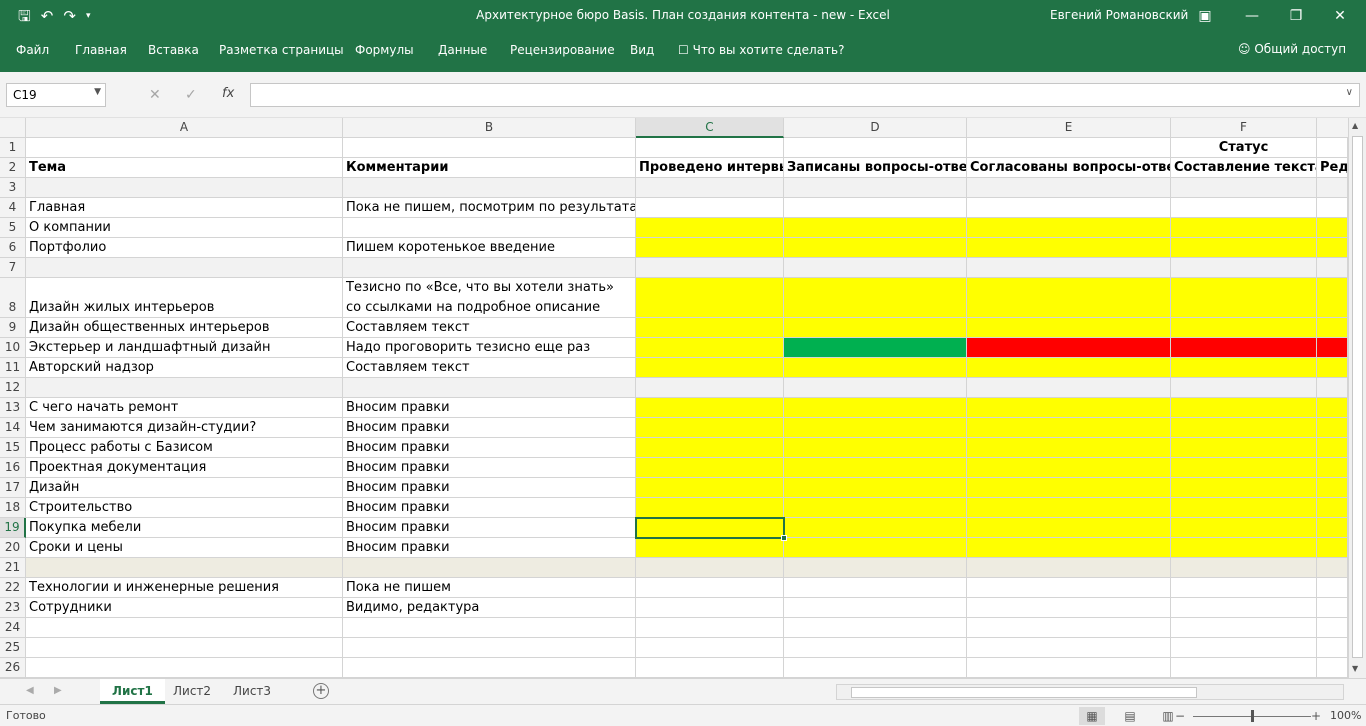  I want to click on cell-b23: Видимо, редактура, so click(489, 608).